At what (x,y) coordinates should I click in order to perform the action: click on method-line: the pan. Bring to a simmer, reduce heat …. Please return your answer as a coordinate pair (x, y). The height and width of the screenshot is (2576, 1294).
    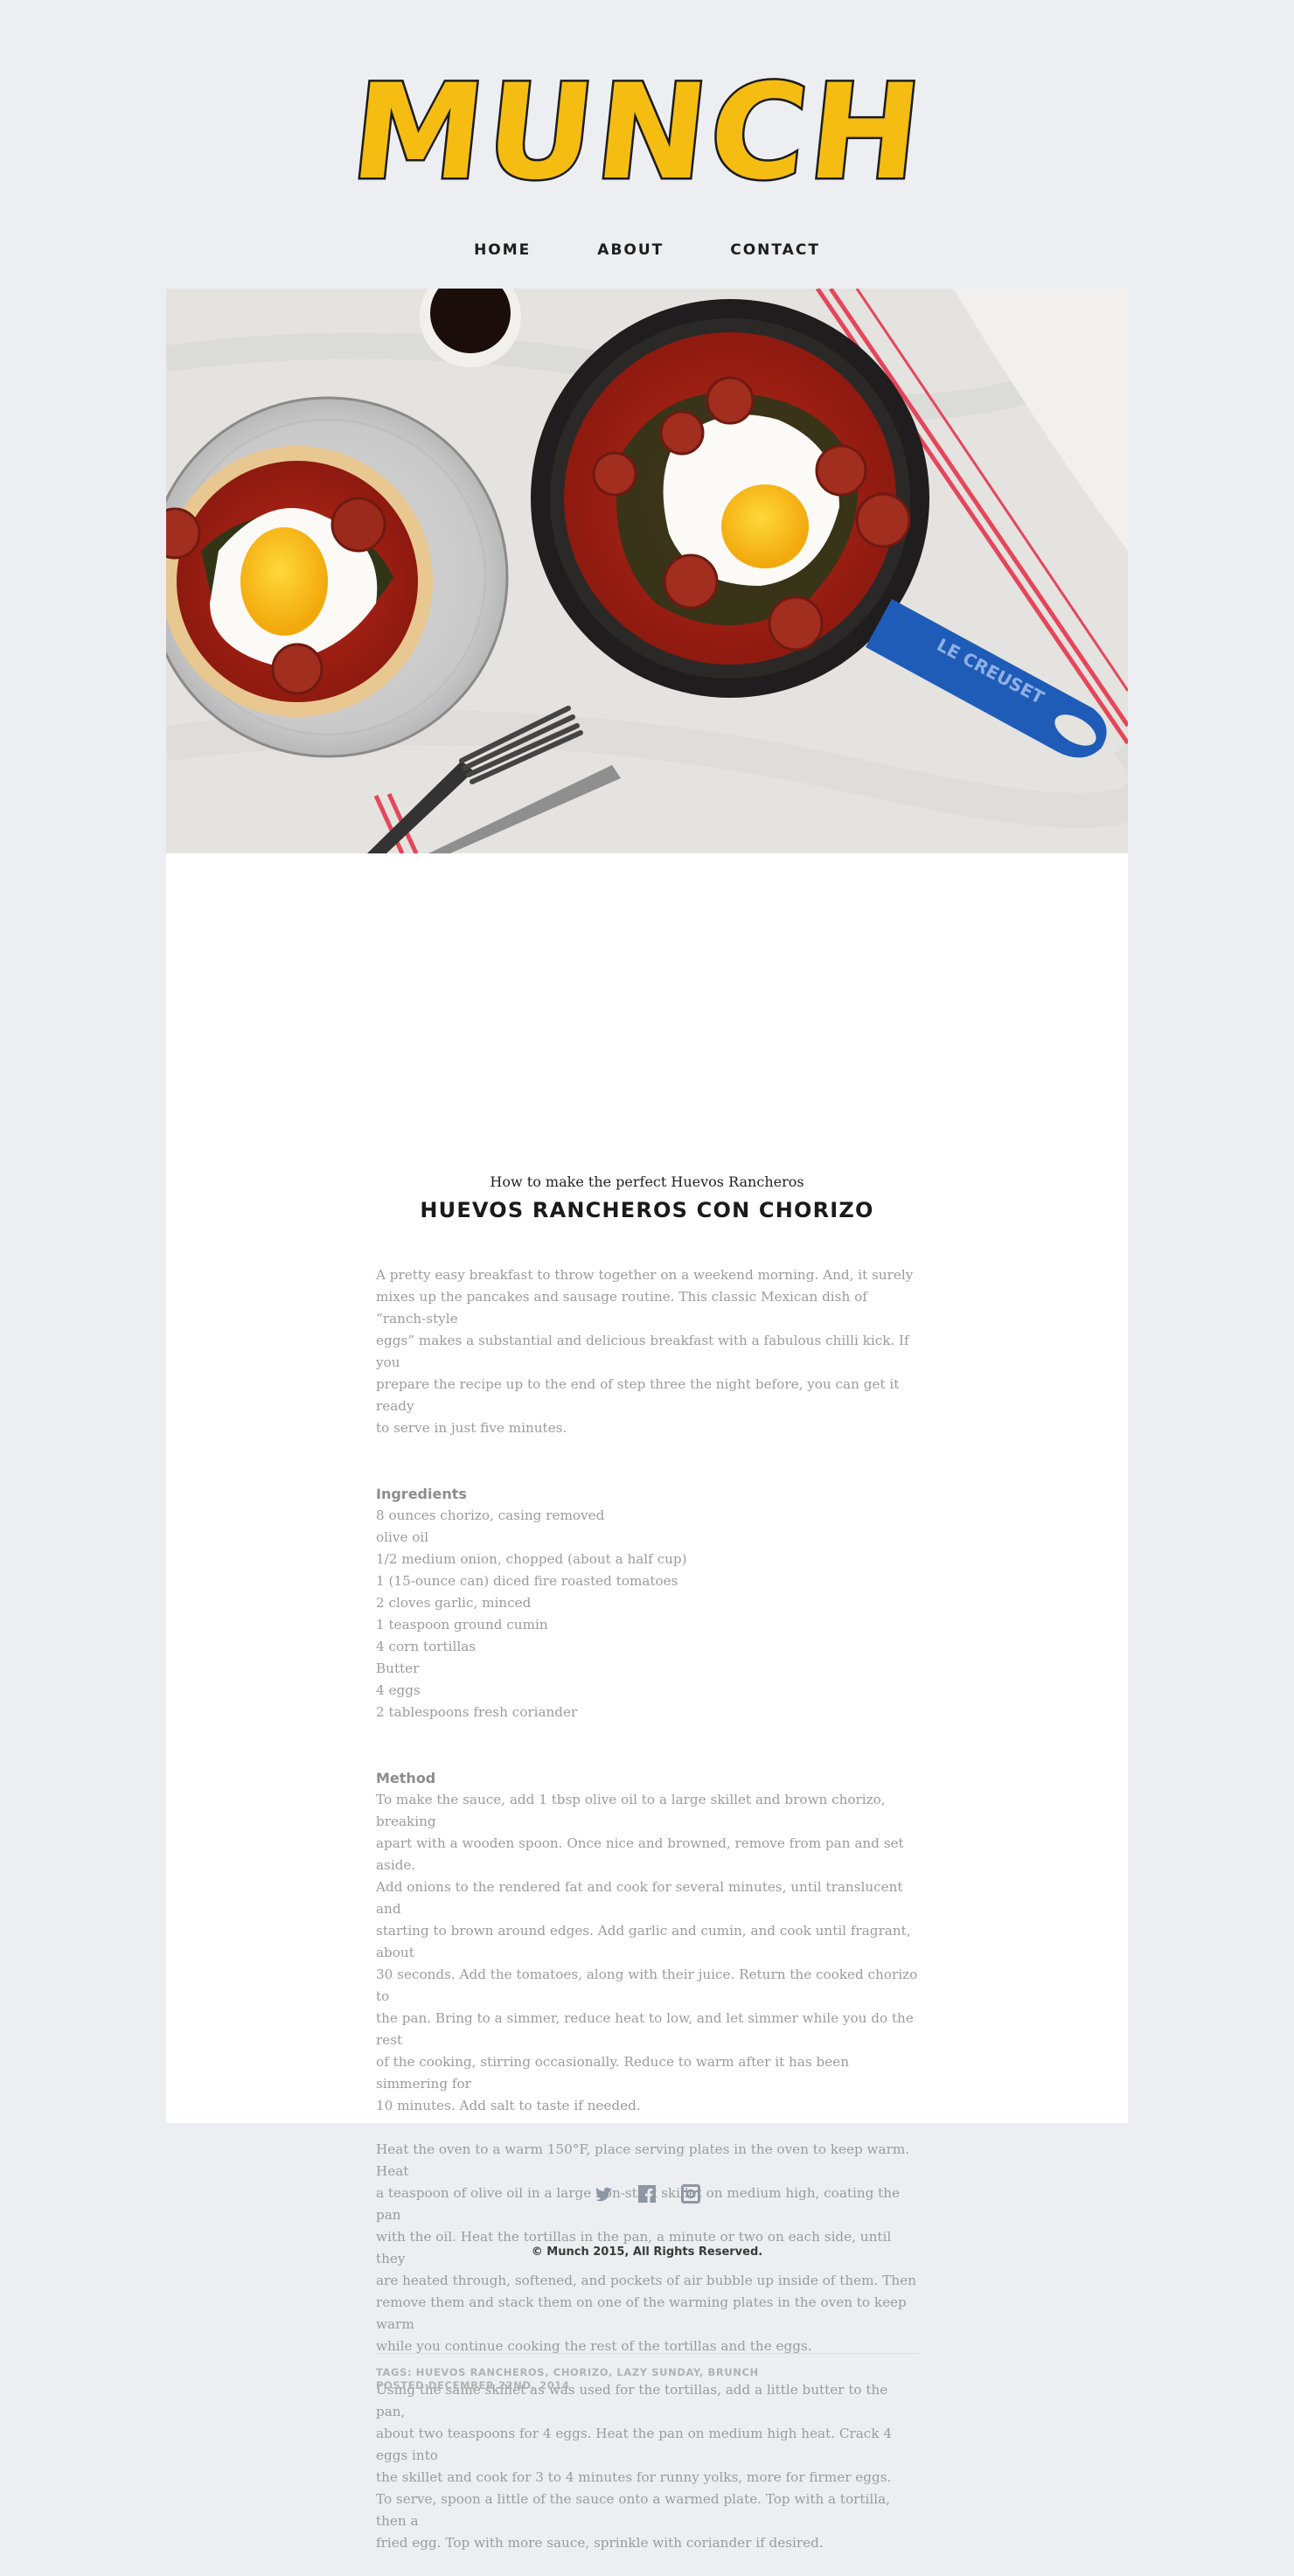
    Looking at the image, I should click on (645, 2029).